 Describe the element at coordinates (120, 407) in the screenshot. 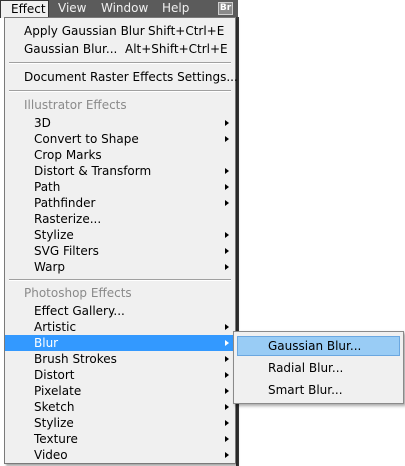

I see `menu-item-sketch: Sketch` at that location.